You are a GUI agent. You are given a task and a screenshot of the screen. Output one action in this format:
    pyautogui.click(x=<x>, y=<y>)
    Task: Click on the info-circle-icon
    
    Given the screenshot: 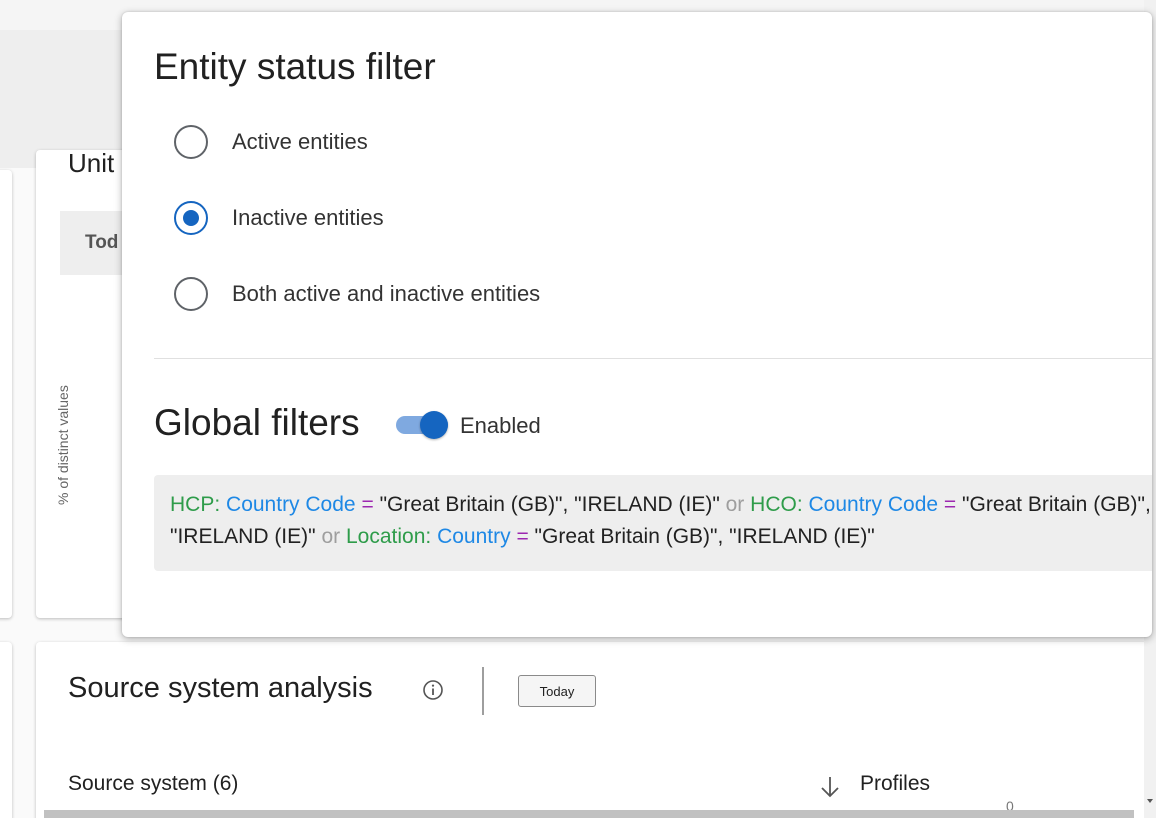 What is the action you would take?
    pyautogui.click(x=433, y=690)
    